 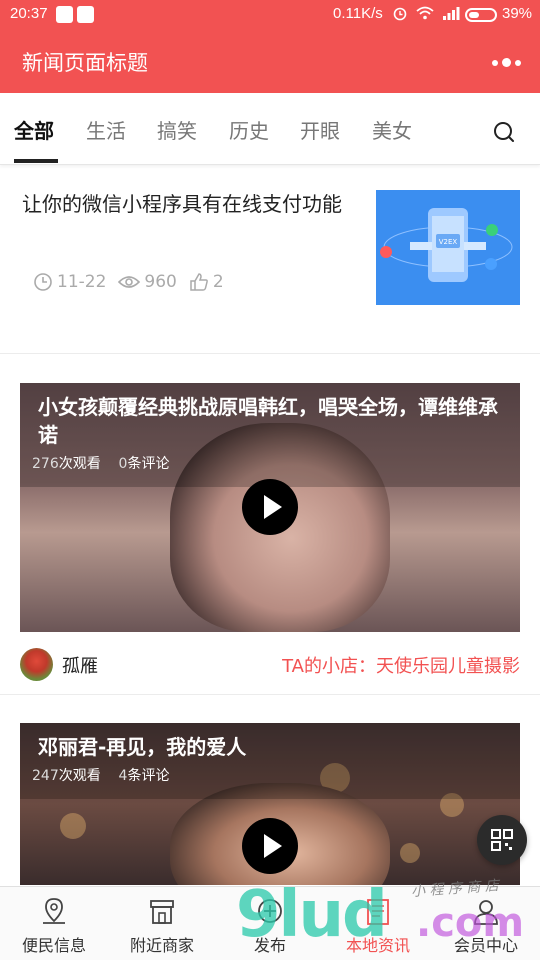 What do you see at coordinates (400, 14) in the screenshot?
I see `alarm-icon` at bounding box center [400, 14].